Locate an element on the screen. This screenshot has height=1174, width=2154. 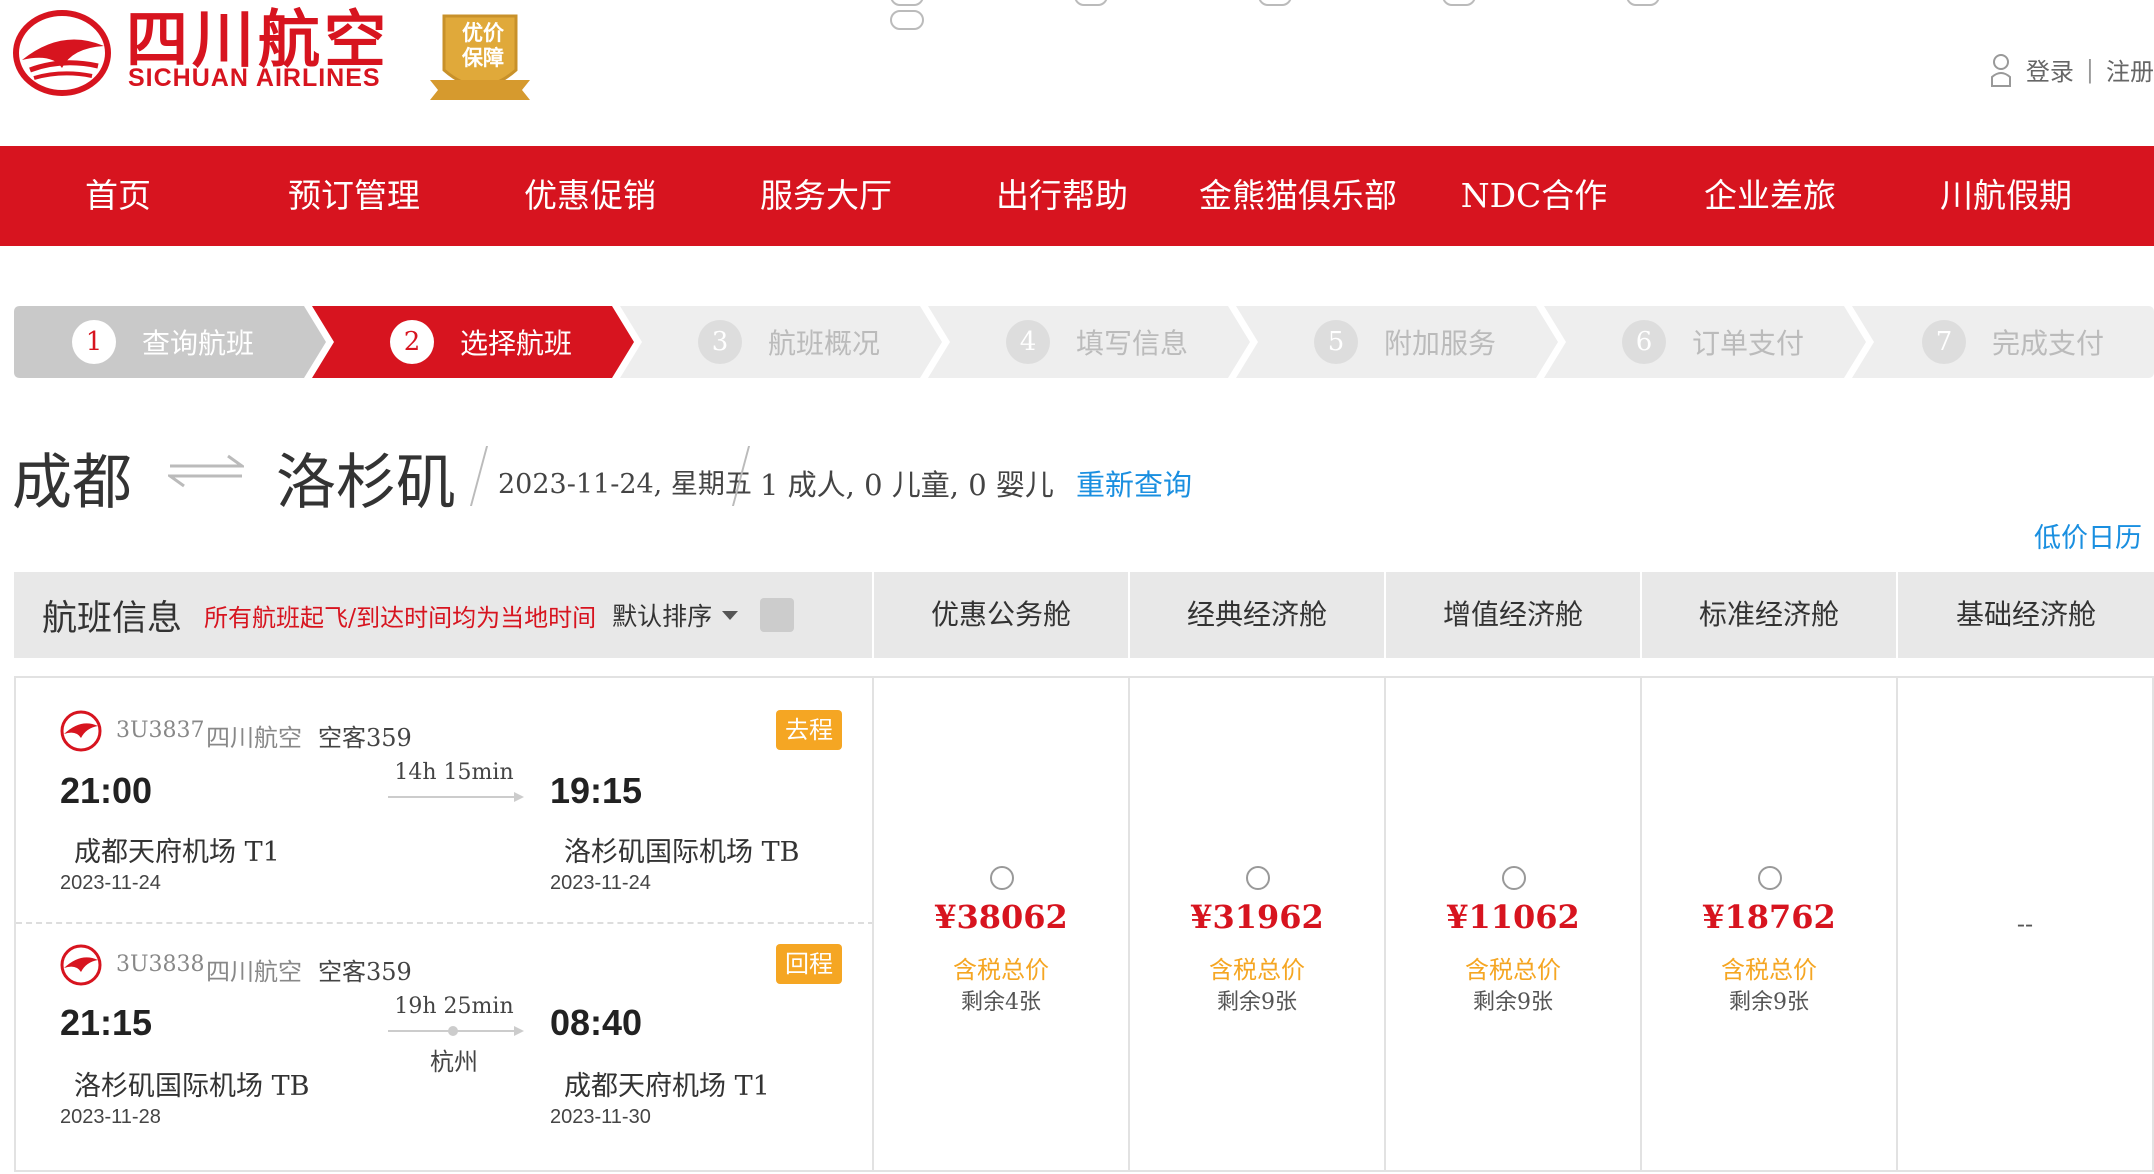
top-utility-strip is located at coordinates (1440, 15).